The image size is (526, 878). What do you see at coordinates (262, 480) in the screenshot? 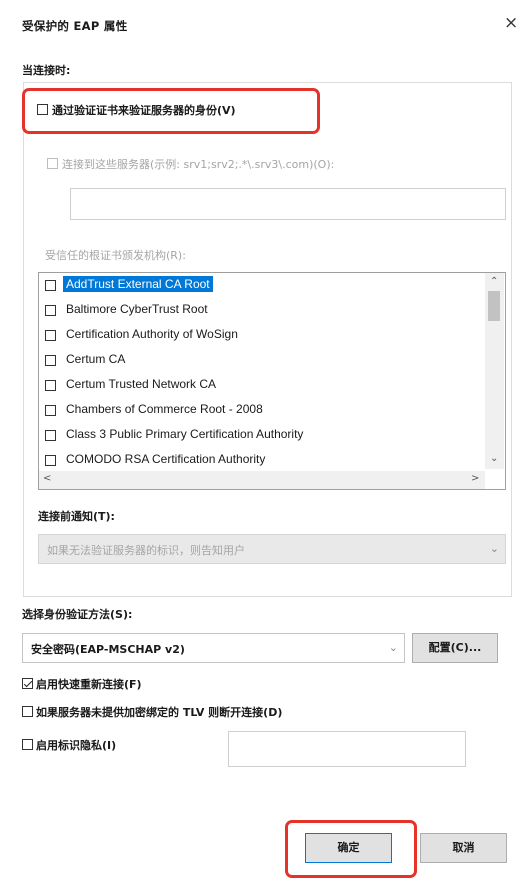
I see `horizontal-scrollbar: < >` at bounding box center [262, 480].